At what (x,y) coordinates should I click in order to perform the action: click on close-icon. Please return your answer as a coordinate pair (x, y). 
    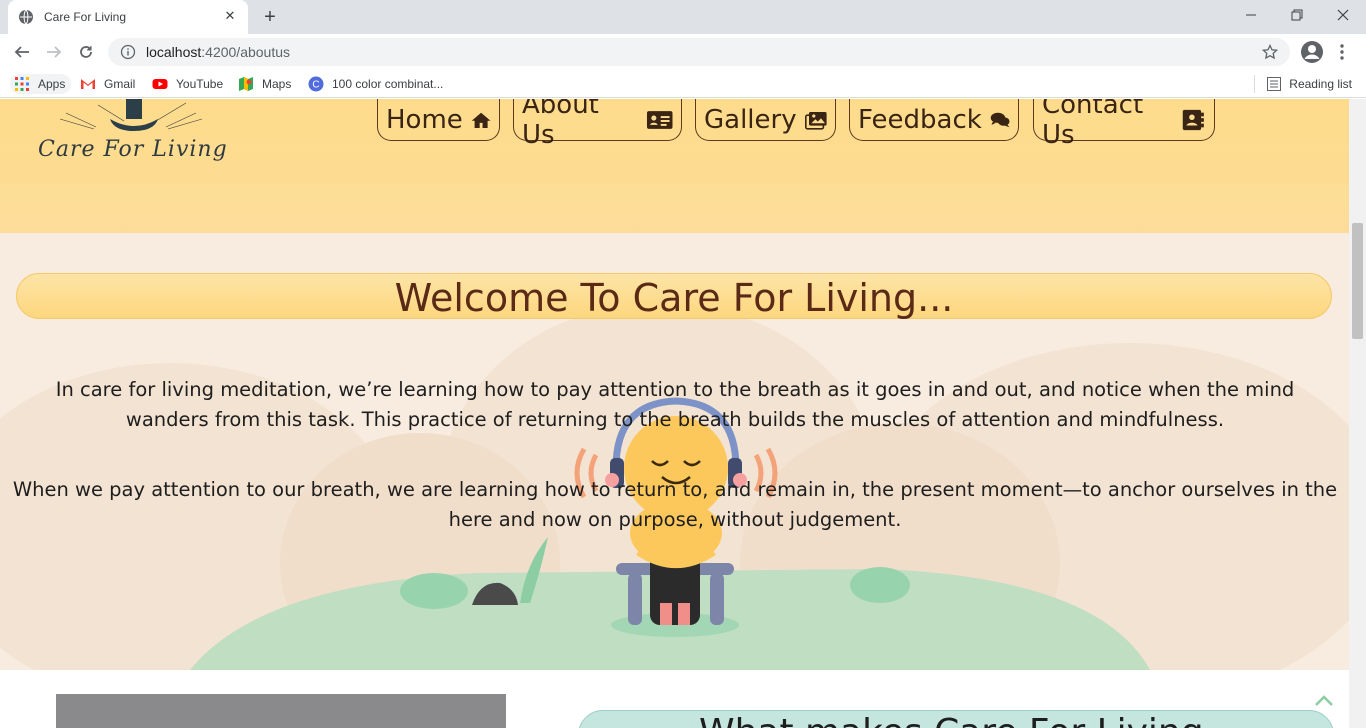
    Looking at the image, I should click on (1343, 15).